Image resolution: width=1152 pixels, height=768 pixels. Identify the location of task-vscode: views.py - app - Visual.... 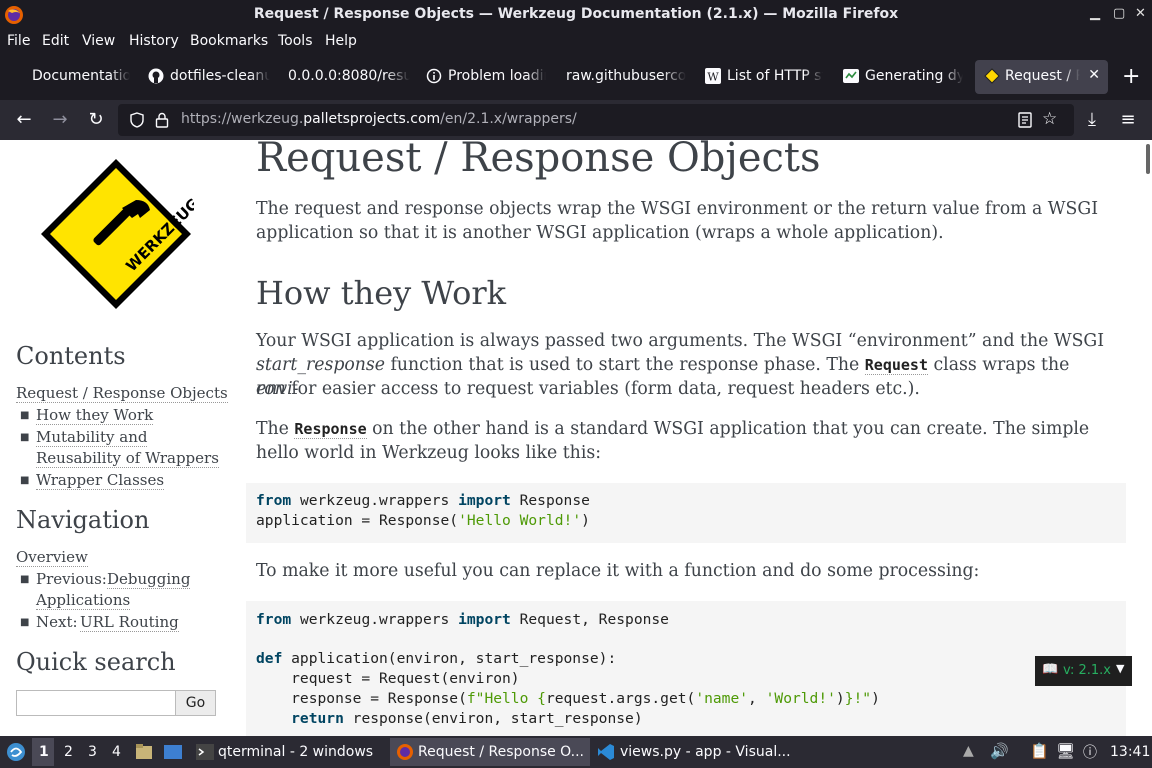
(705, 752).